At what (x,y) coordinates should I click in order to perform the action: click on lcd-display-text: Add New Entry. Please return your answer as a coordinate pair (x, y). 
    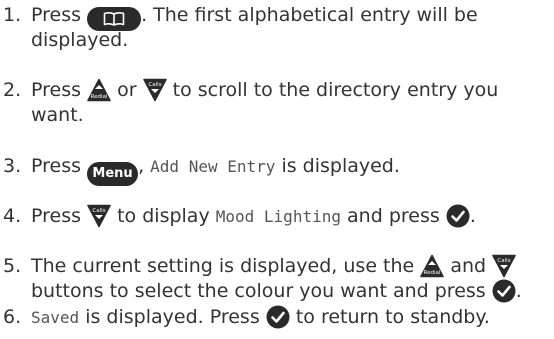
    Looking at the image, I should click on (213, 166).